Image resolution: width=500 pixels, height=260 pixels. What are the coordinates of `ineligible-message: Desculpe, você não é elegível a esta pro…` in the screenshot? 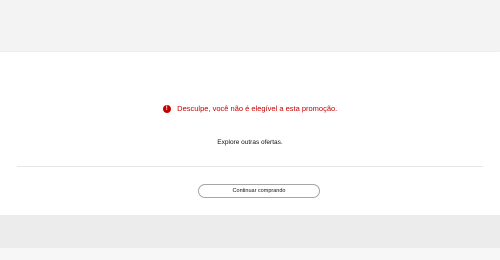 It's located at (257, 108).